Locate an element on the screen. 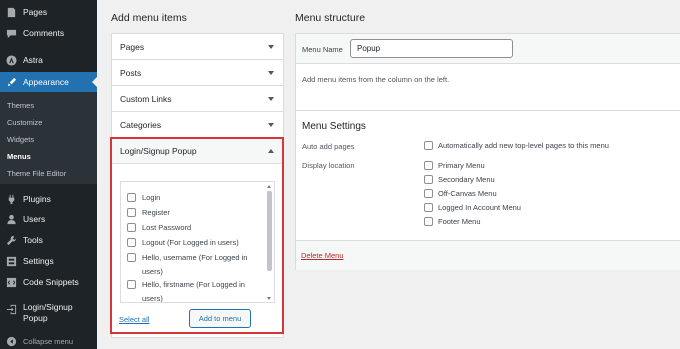  settings-icon is located at coordinates (11, 261).